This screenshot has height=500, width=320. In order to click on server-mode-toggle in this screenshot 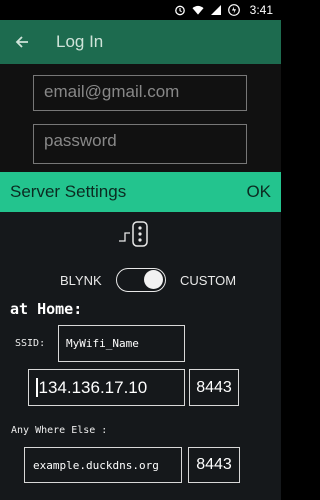, I will do `click(141, 280)`.